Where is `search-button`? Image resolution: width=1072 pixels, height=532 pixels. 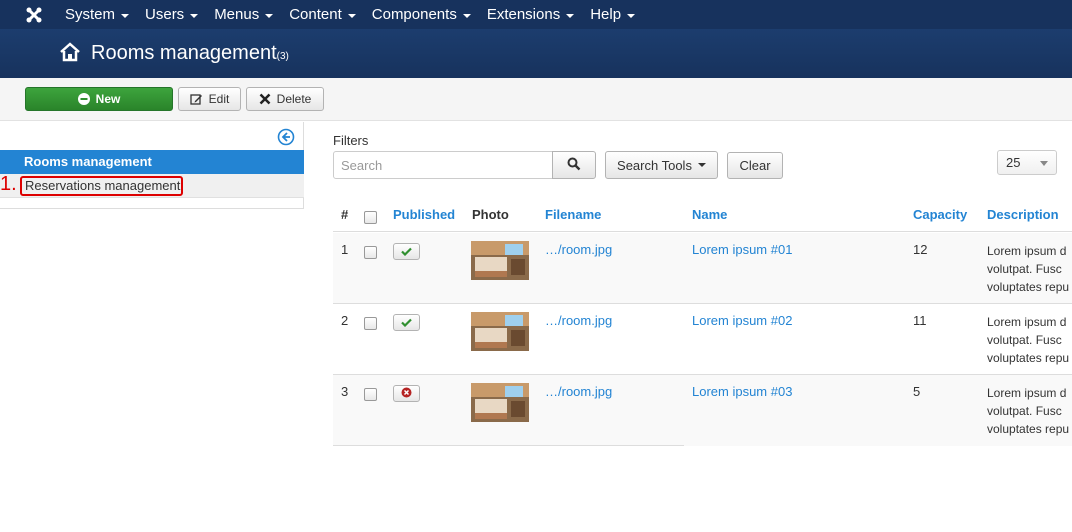 search-button is located at coordinates (574, 165).